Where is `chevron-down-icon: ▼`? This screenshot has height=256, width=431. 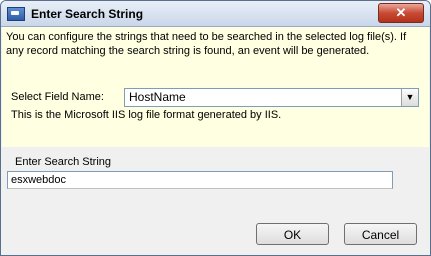 chevron-down-icon: ▼ is located at coordinates (409, 97).